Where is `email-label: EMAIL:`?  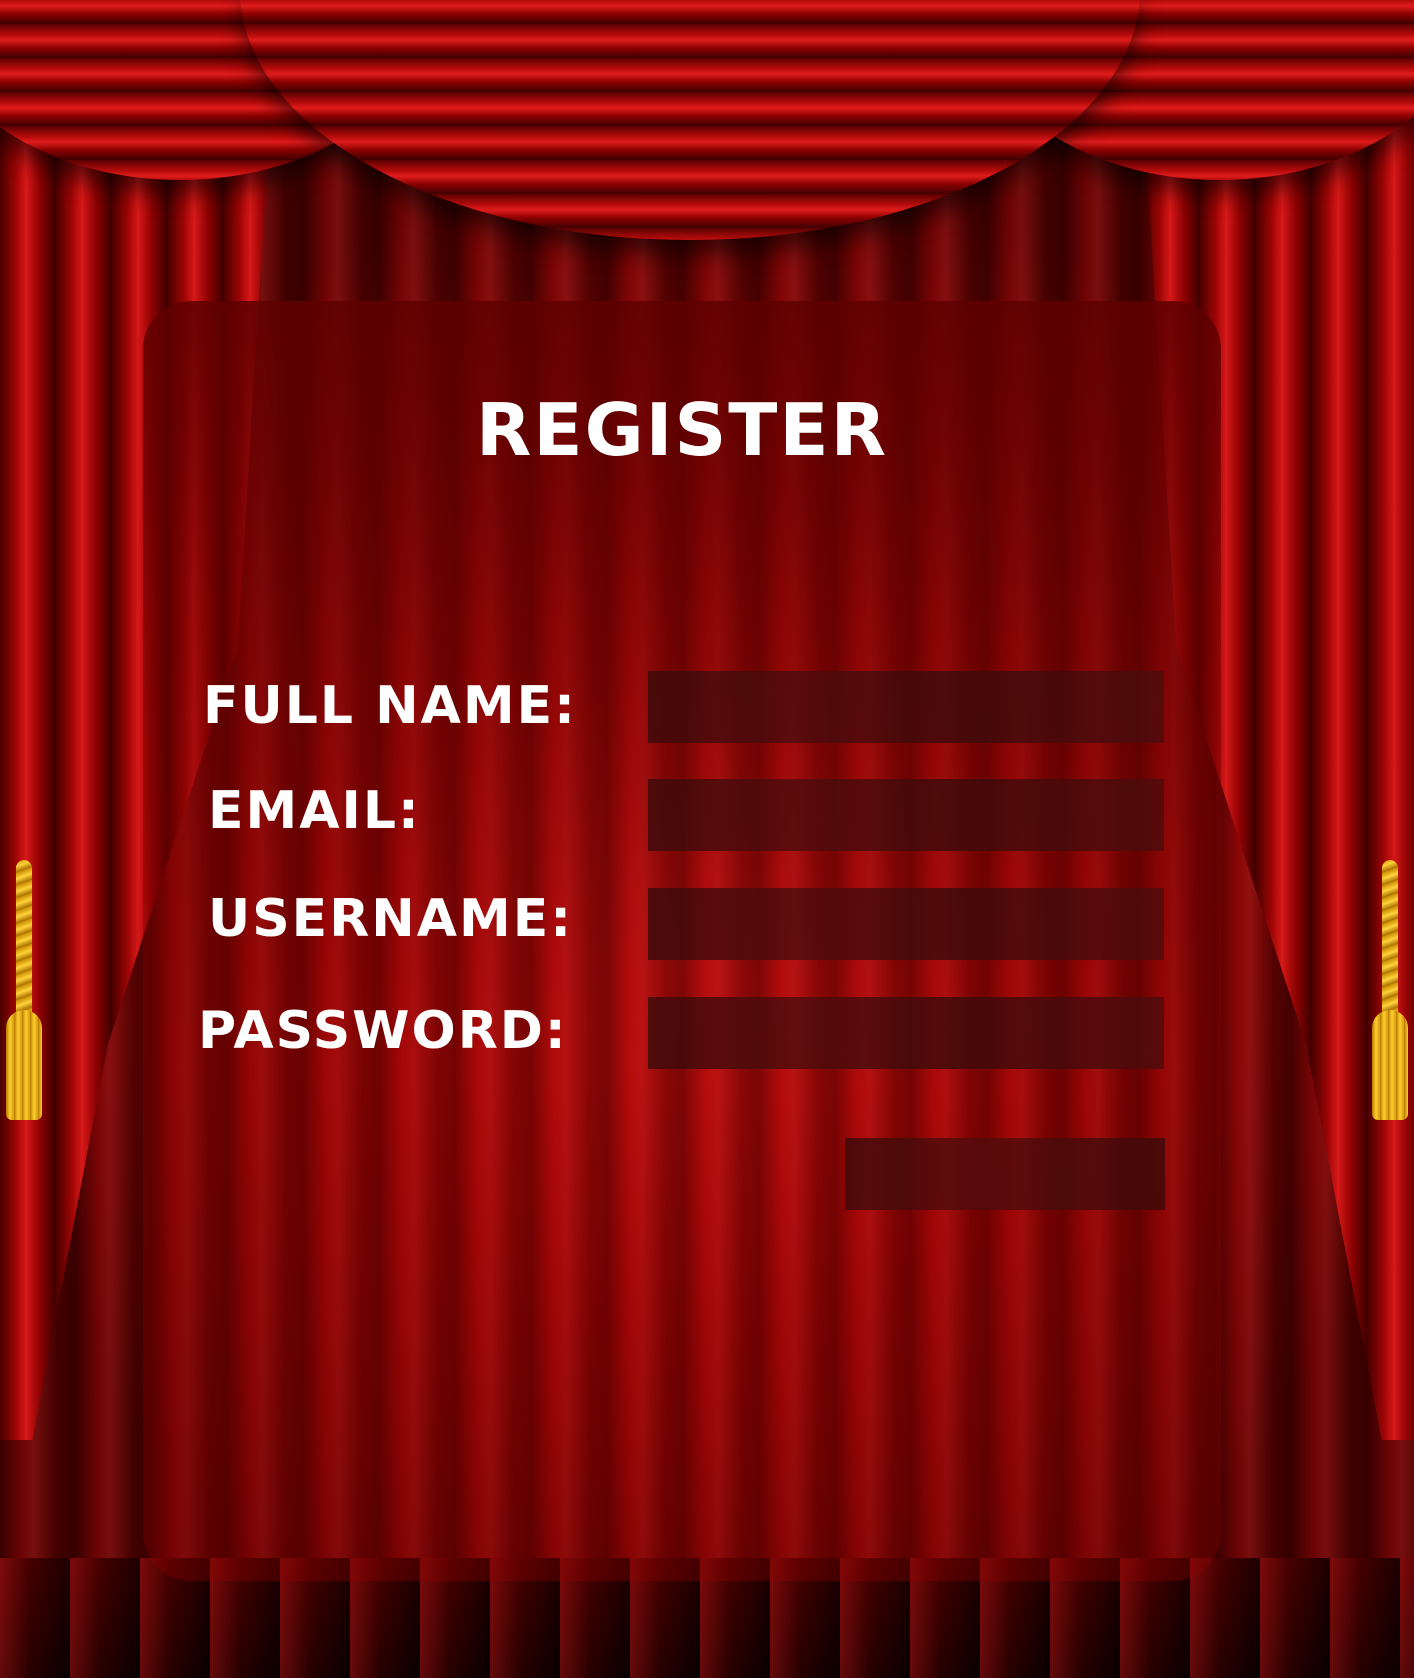
email-label: EMAIL: is located at coordinates (314, 811).